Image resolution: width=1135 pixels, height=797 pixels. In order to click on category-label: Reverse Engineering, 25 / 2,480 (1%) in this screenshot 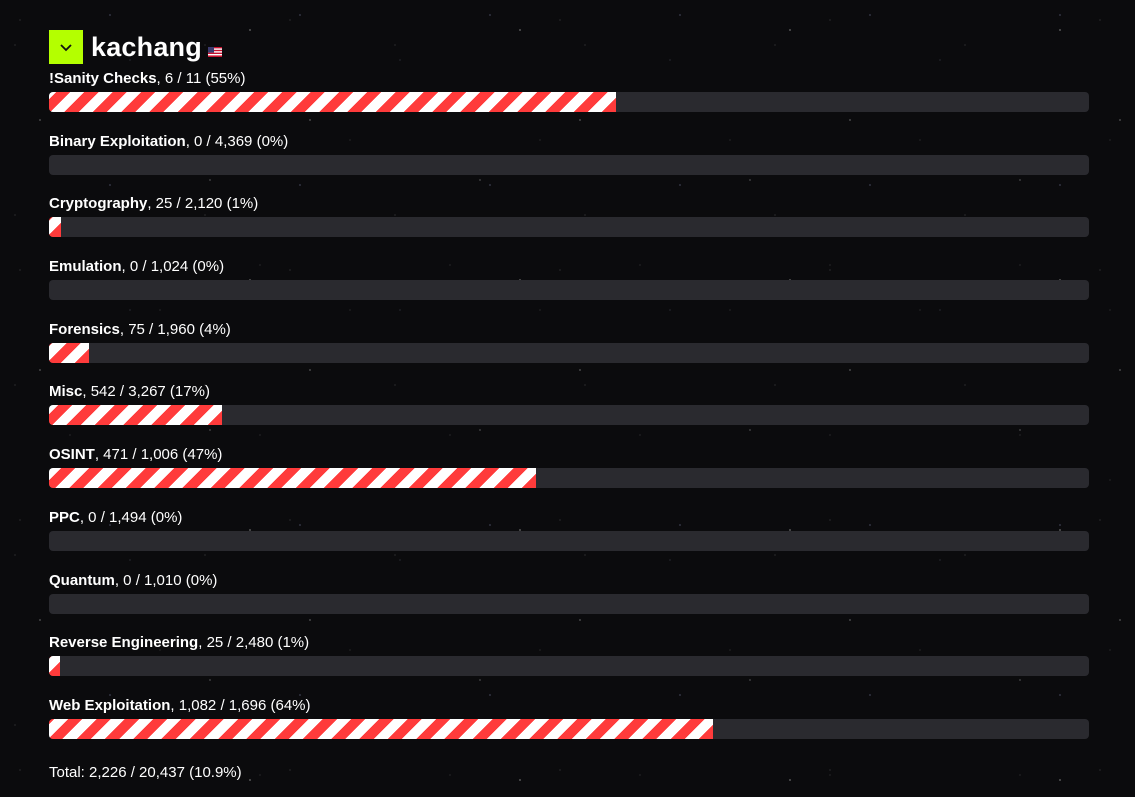, I will do `click(569, 644)`.